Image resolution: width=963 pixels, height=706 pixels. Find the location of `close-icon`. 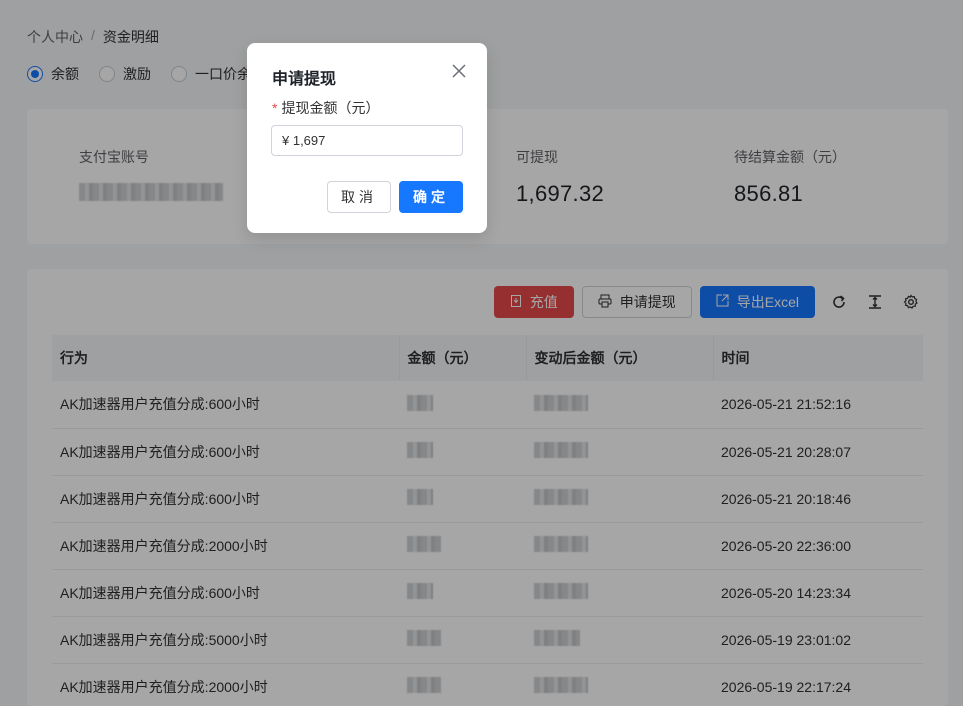

close-icon is located at coordinates (459, 71).